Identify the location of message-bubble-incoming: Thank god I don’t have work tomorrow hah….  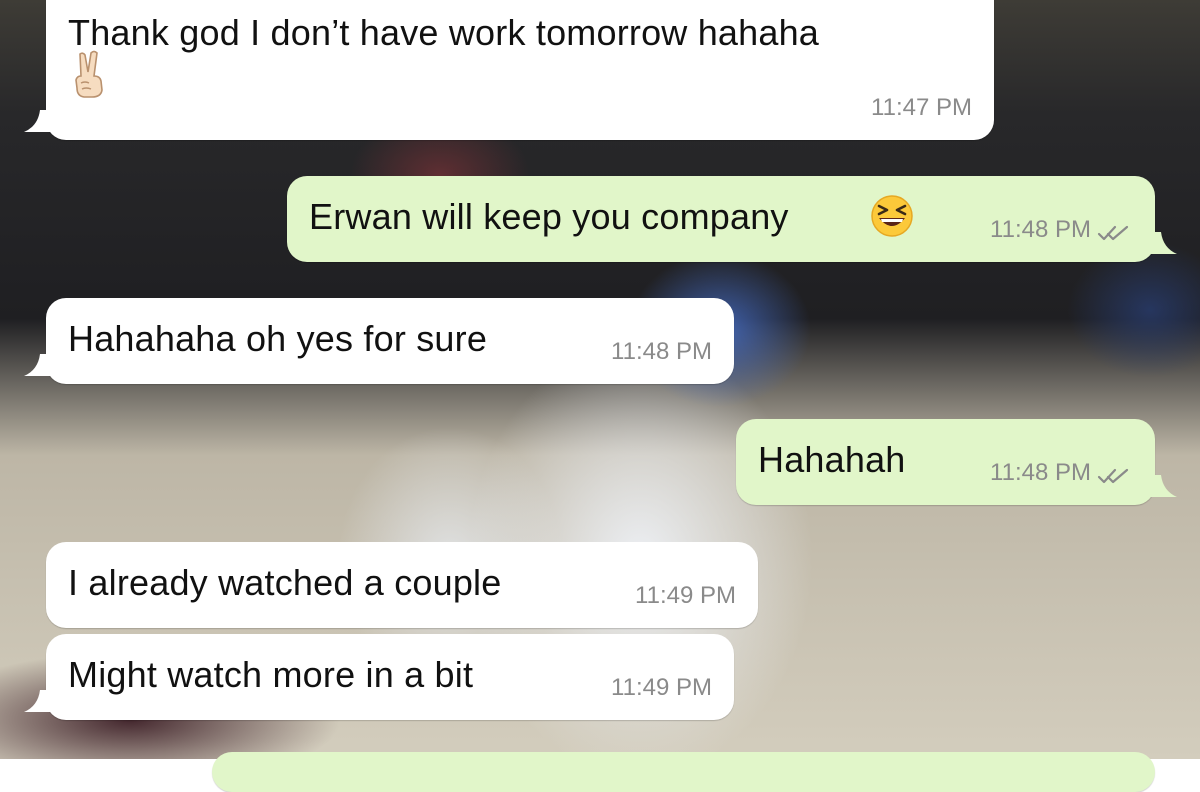
(509, 70).